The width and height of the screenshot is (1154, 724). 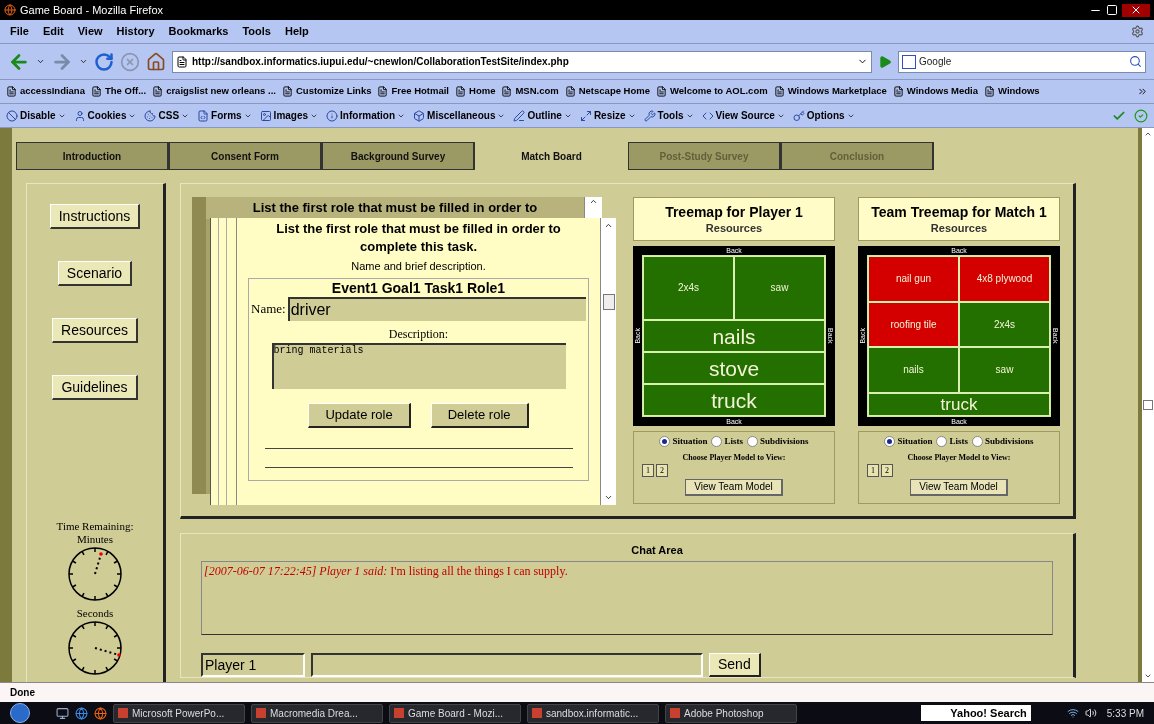 I want to click on menu-item: Tools, so click(x=256, y=31).